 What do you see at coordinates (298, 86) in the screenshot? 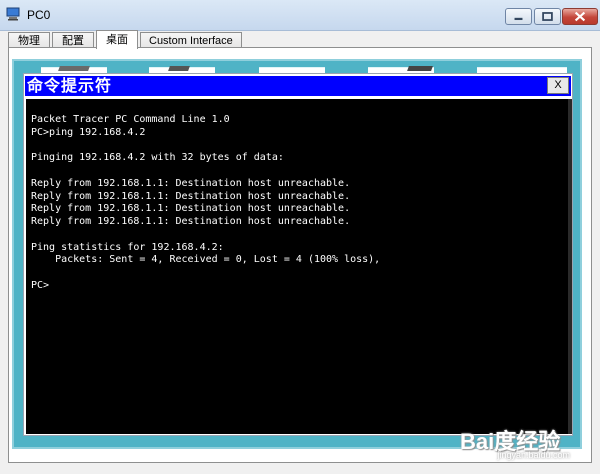
I see `command-prompt-title-bar: 命令提示符` at bounding box center [298, 86].